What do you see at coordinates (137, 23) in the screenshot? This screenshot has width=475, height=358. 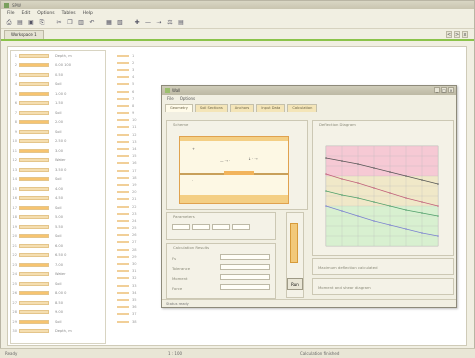 I see `add-icon: ✚` at bounding box center [137, 23].